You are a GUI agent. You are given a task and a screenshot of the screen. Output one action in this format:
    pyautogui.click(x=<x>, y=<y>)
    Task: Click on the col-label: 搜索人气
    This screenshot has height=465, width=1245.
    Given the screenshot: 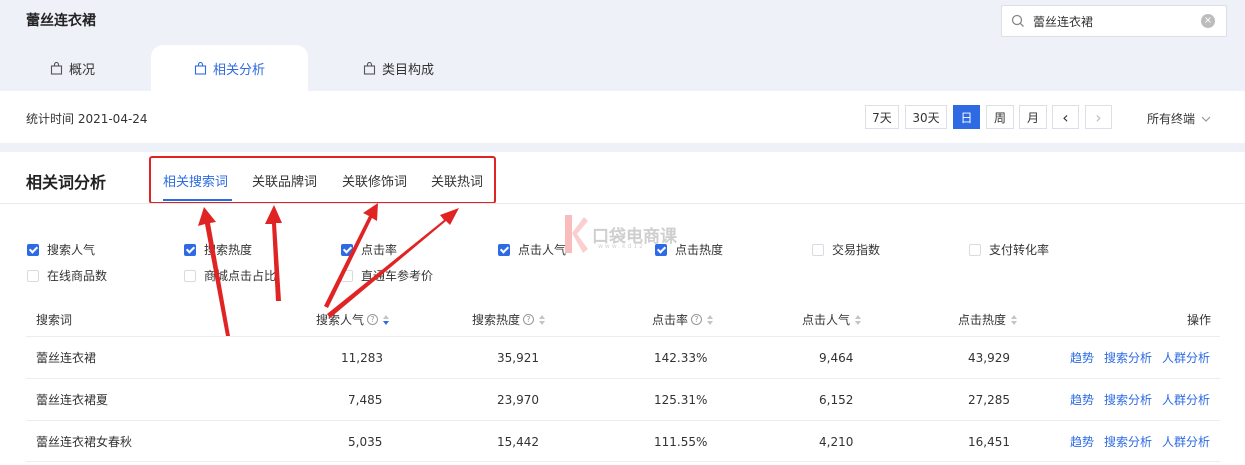 What is the action you would take?
    pyautogui.click(x=340, y=320)
    